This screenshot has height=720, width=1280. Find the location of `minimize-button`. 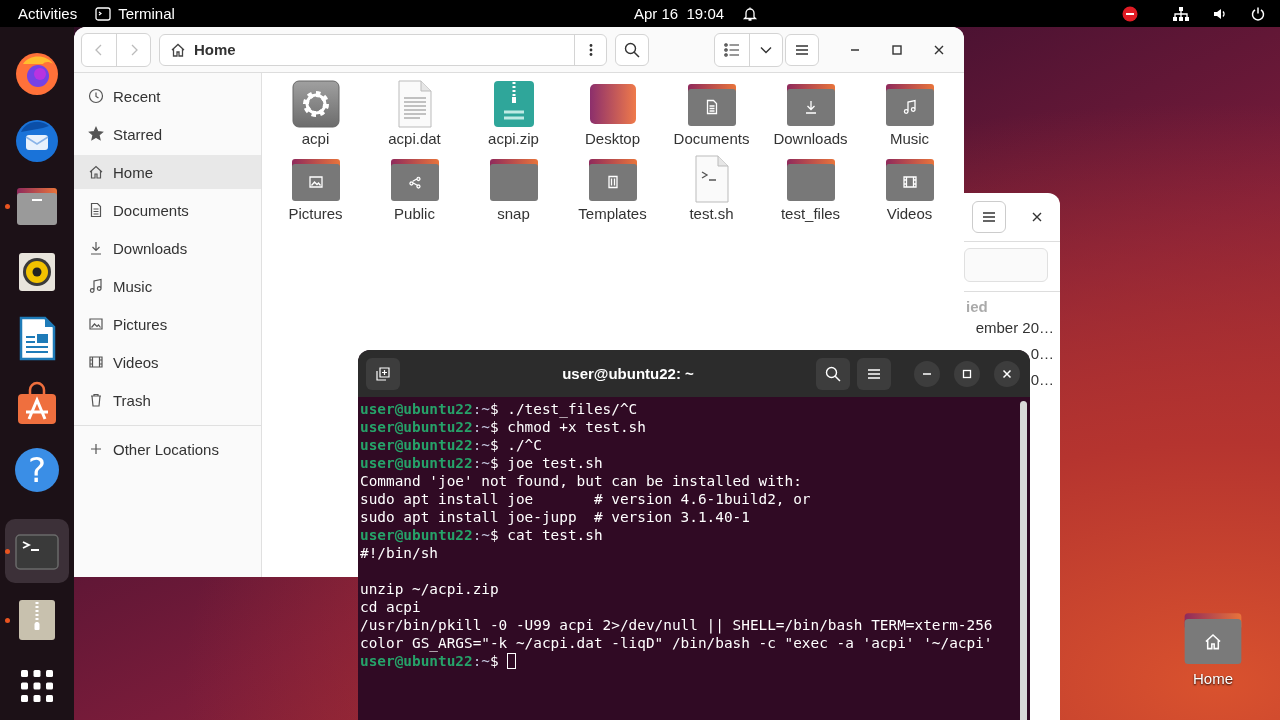

minimize-button is located at coordinates (927, 373).